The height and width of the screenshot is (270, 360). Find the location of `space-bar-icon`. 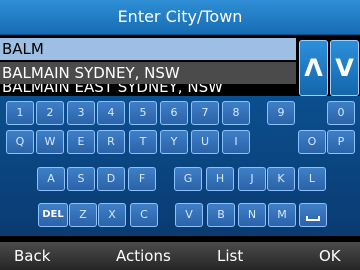

space-bar-icon is located at coordinates (313, 218).